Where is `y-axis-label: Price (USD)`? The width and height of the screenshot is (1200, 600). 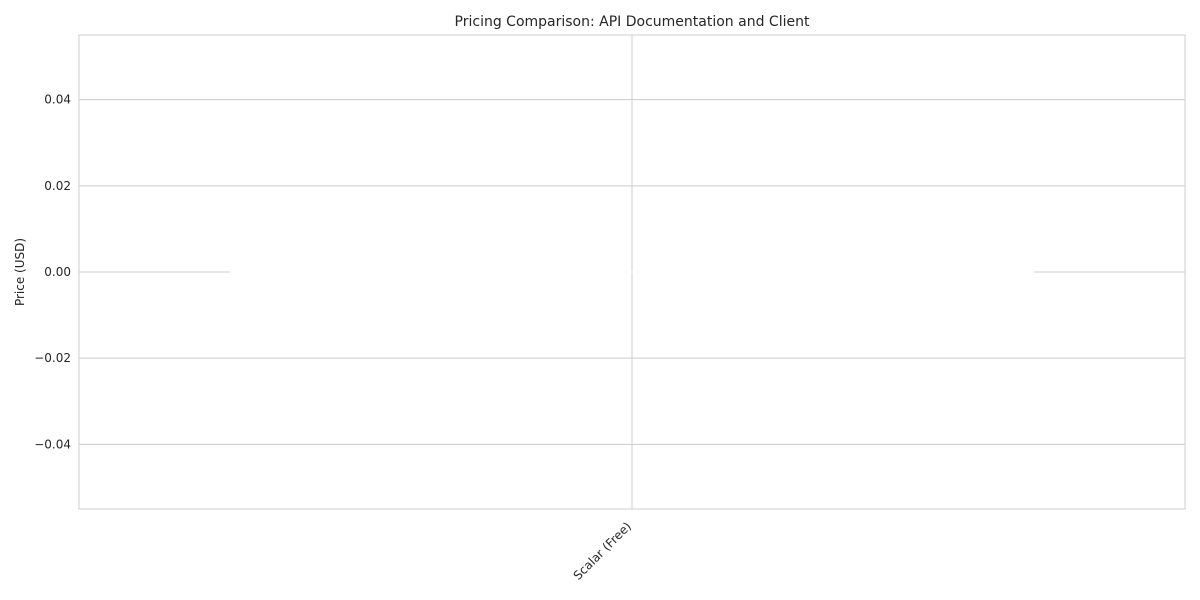
y-axis-label: Price (USD) is located at coordinates (20, 272).